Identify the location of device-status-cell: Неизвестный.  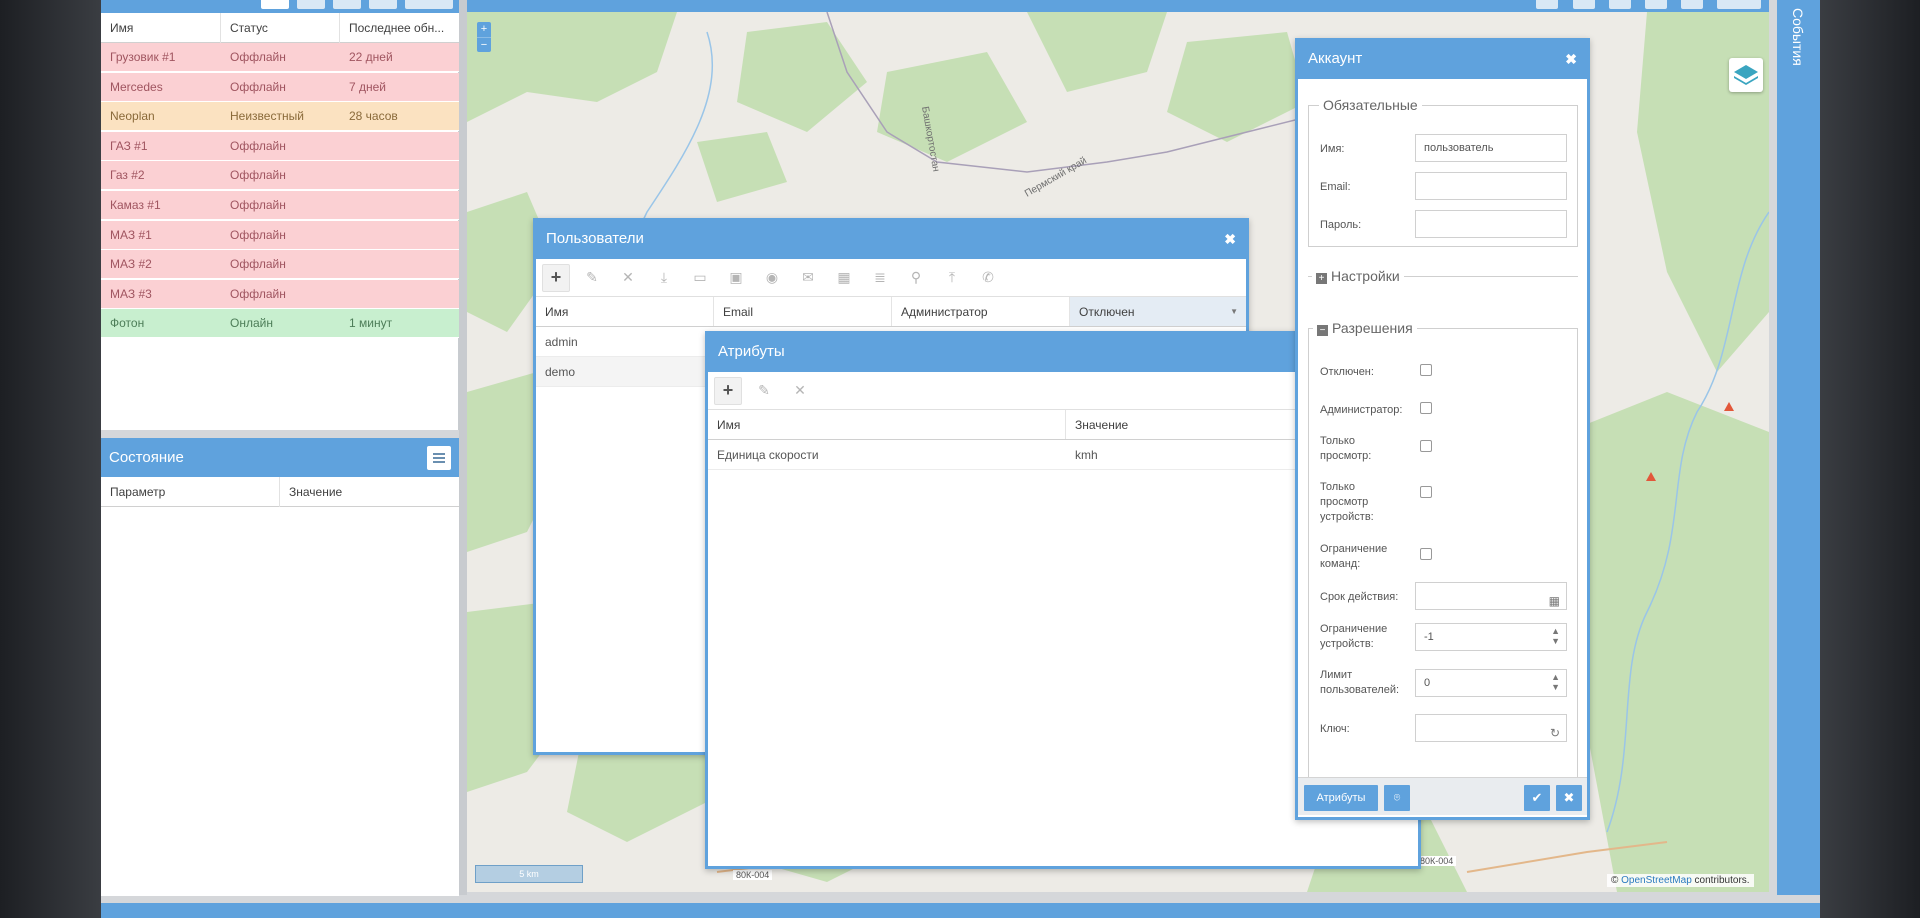
(267, 116).